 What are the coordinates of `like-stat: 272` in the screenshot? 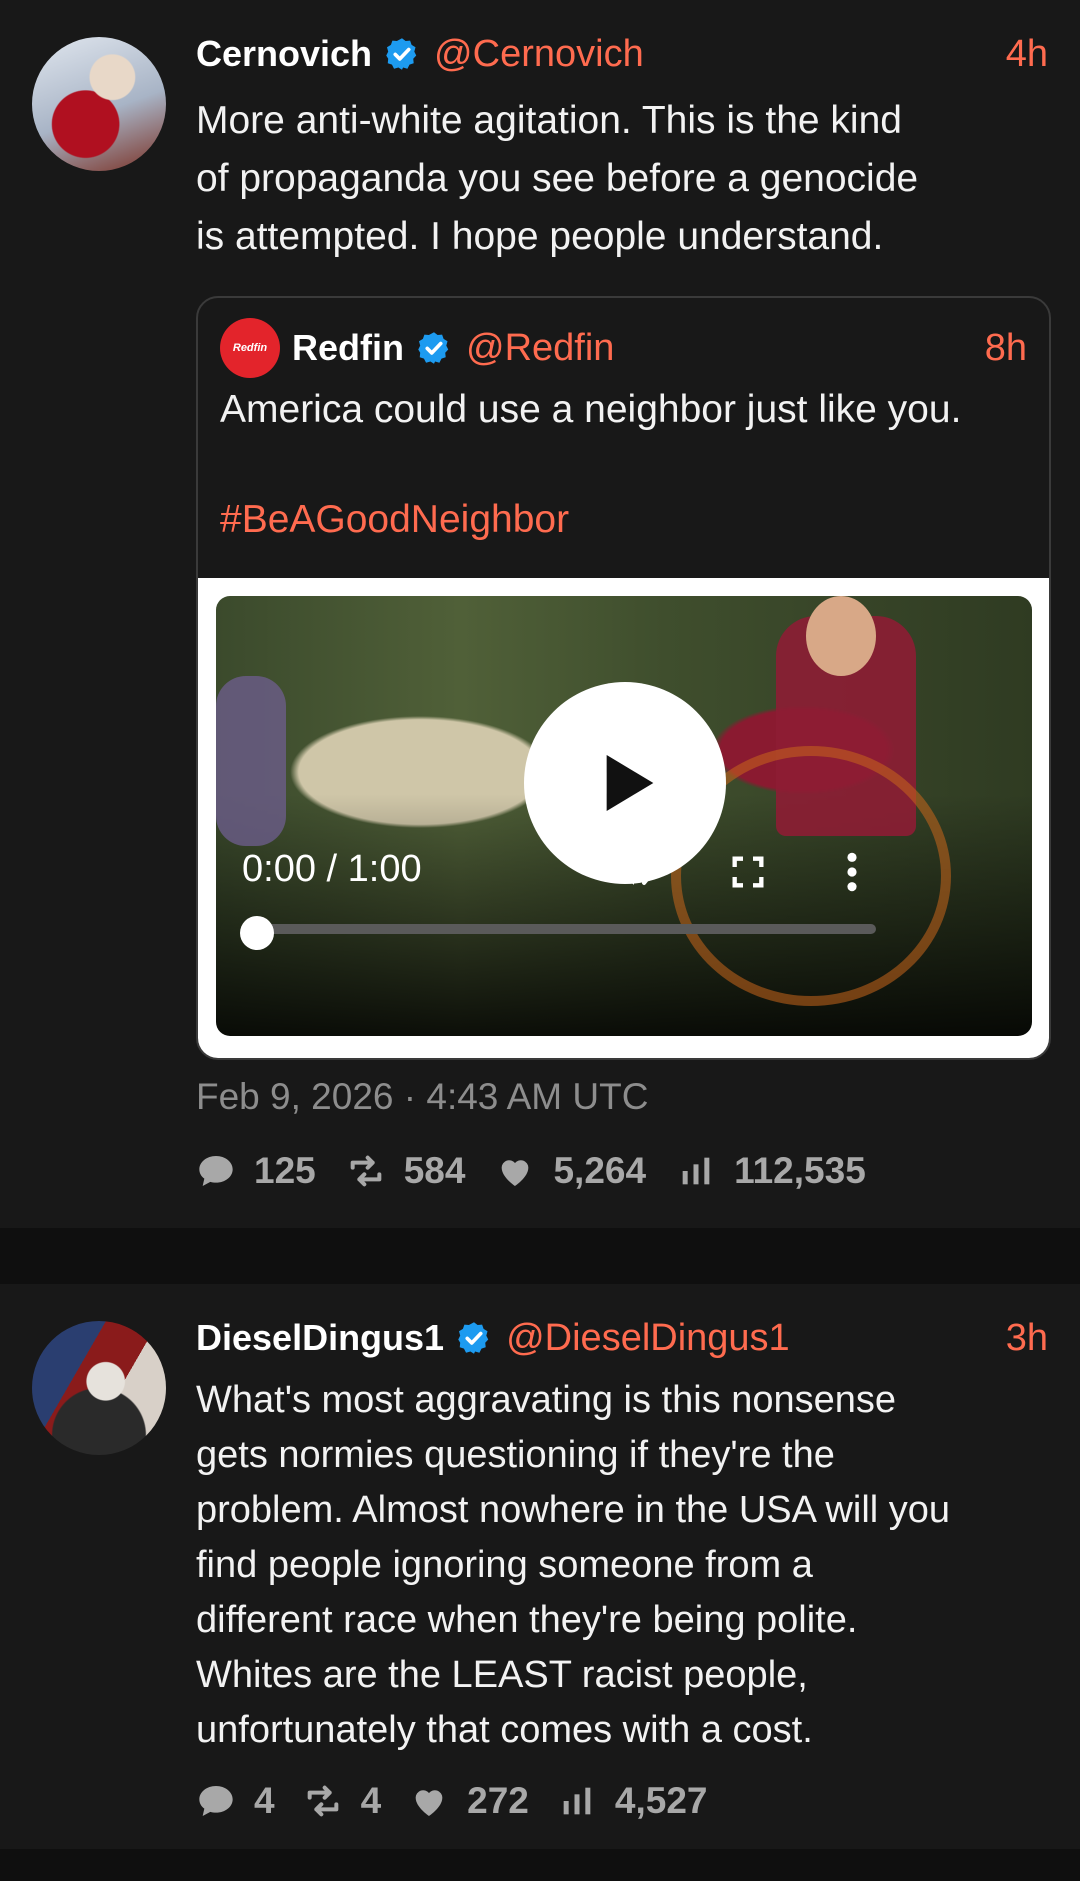 It's located at (469, 1801).